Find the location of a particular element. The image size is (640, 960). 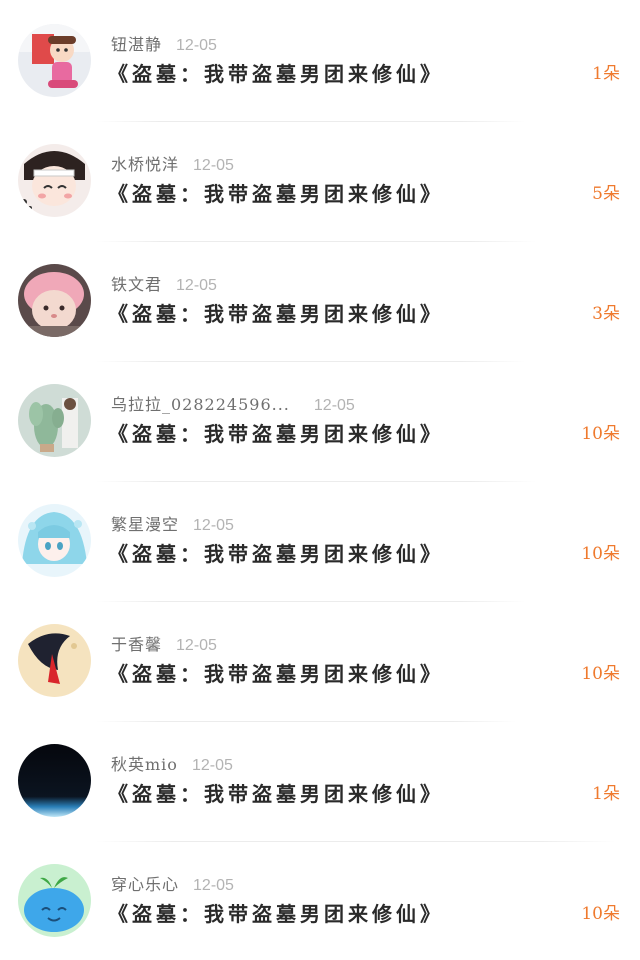

cactus-avatar-icon is located at coordinates (54, 420).